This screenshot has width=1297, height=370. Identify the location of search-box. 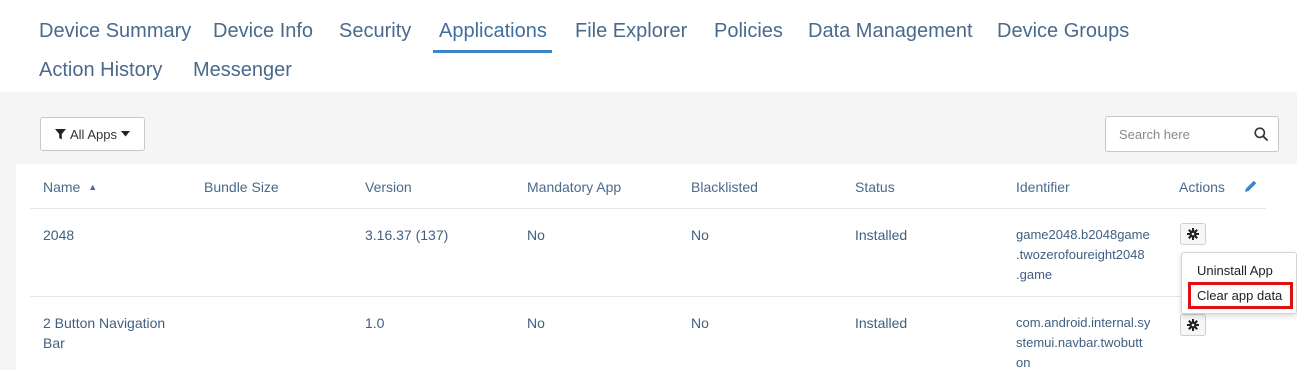
(1192, 134).